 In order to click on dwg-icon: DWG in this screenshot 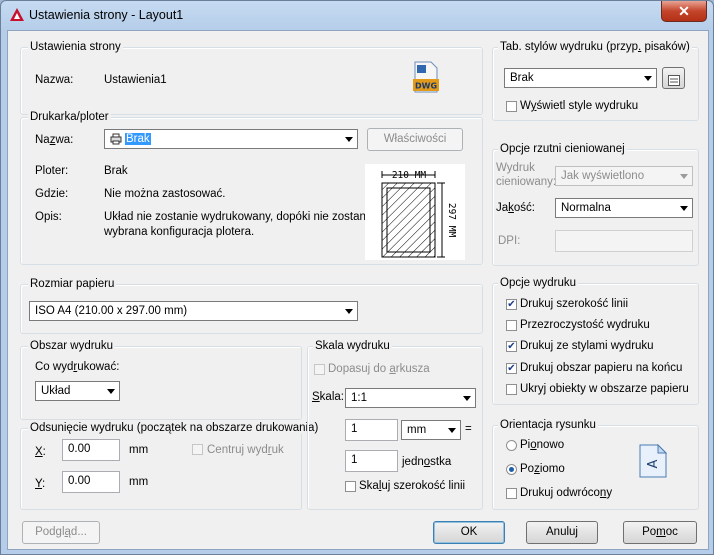, I will do `click(426, 77)`.